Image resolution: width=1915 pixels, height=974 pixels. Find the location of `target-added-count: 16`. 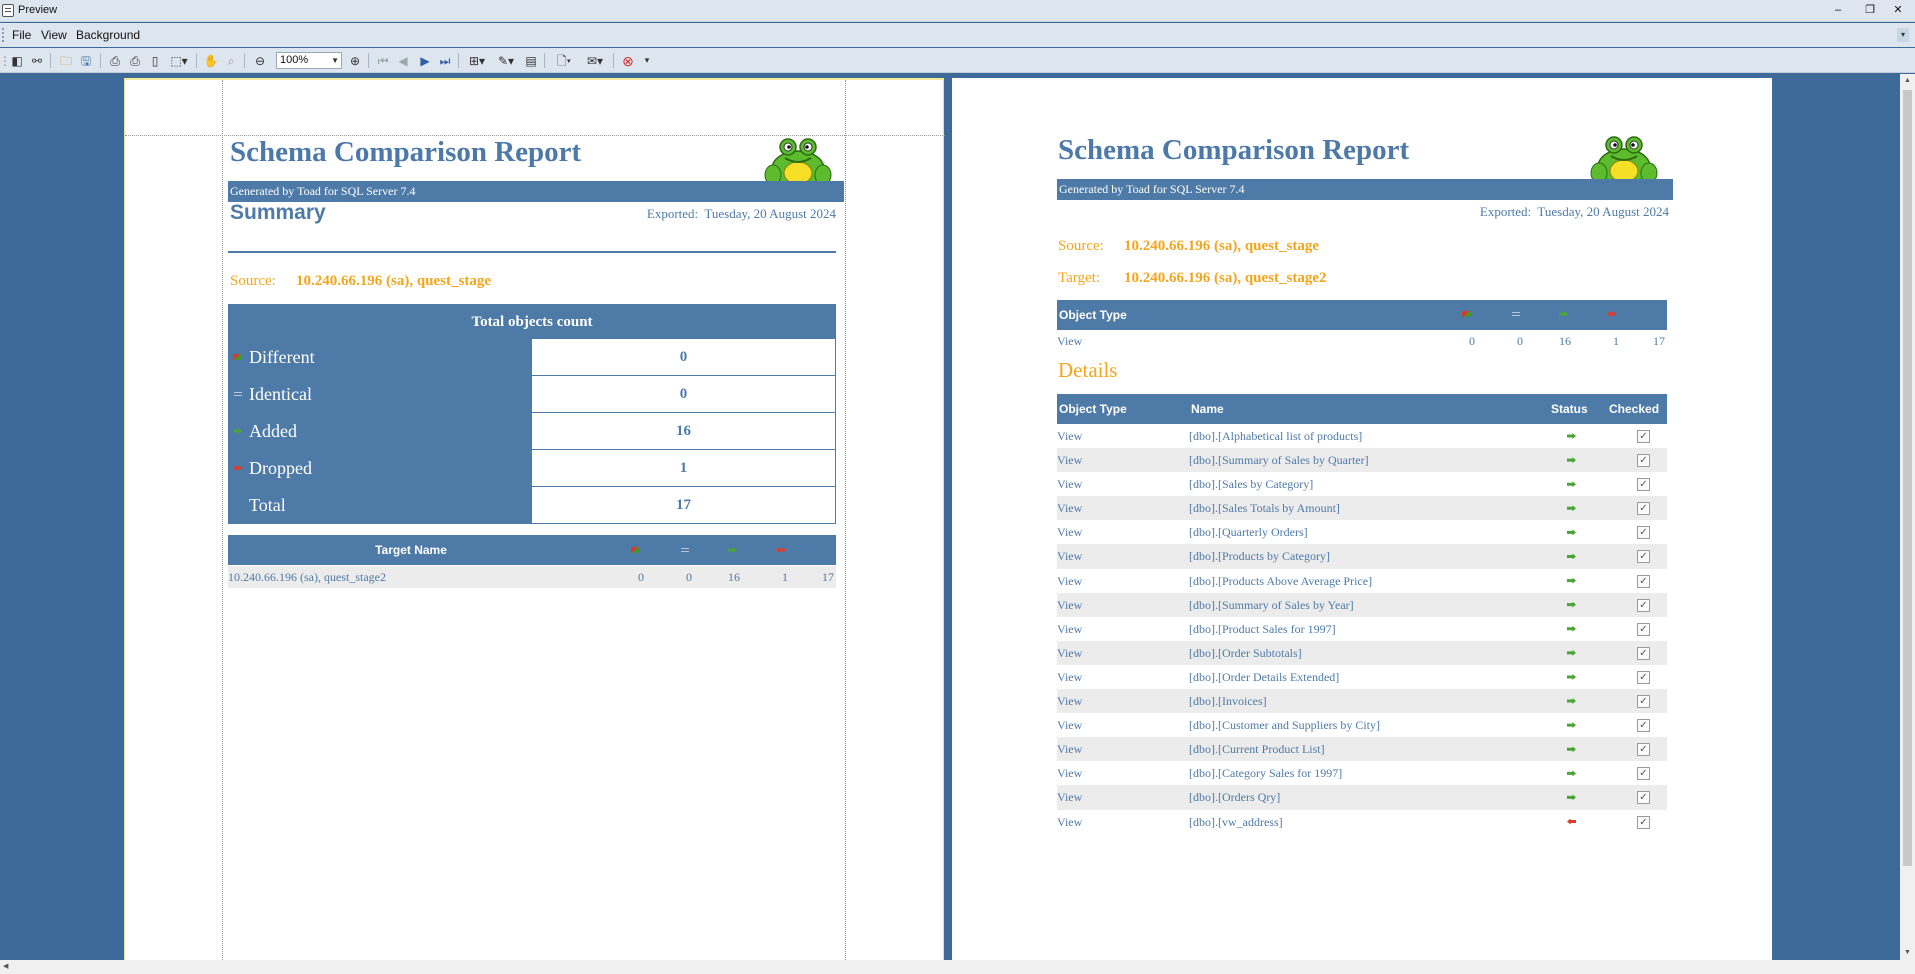

target-added-count: 16 is located at coordinates (734, 577).